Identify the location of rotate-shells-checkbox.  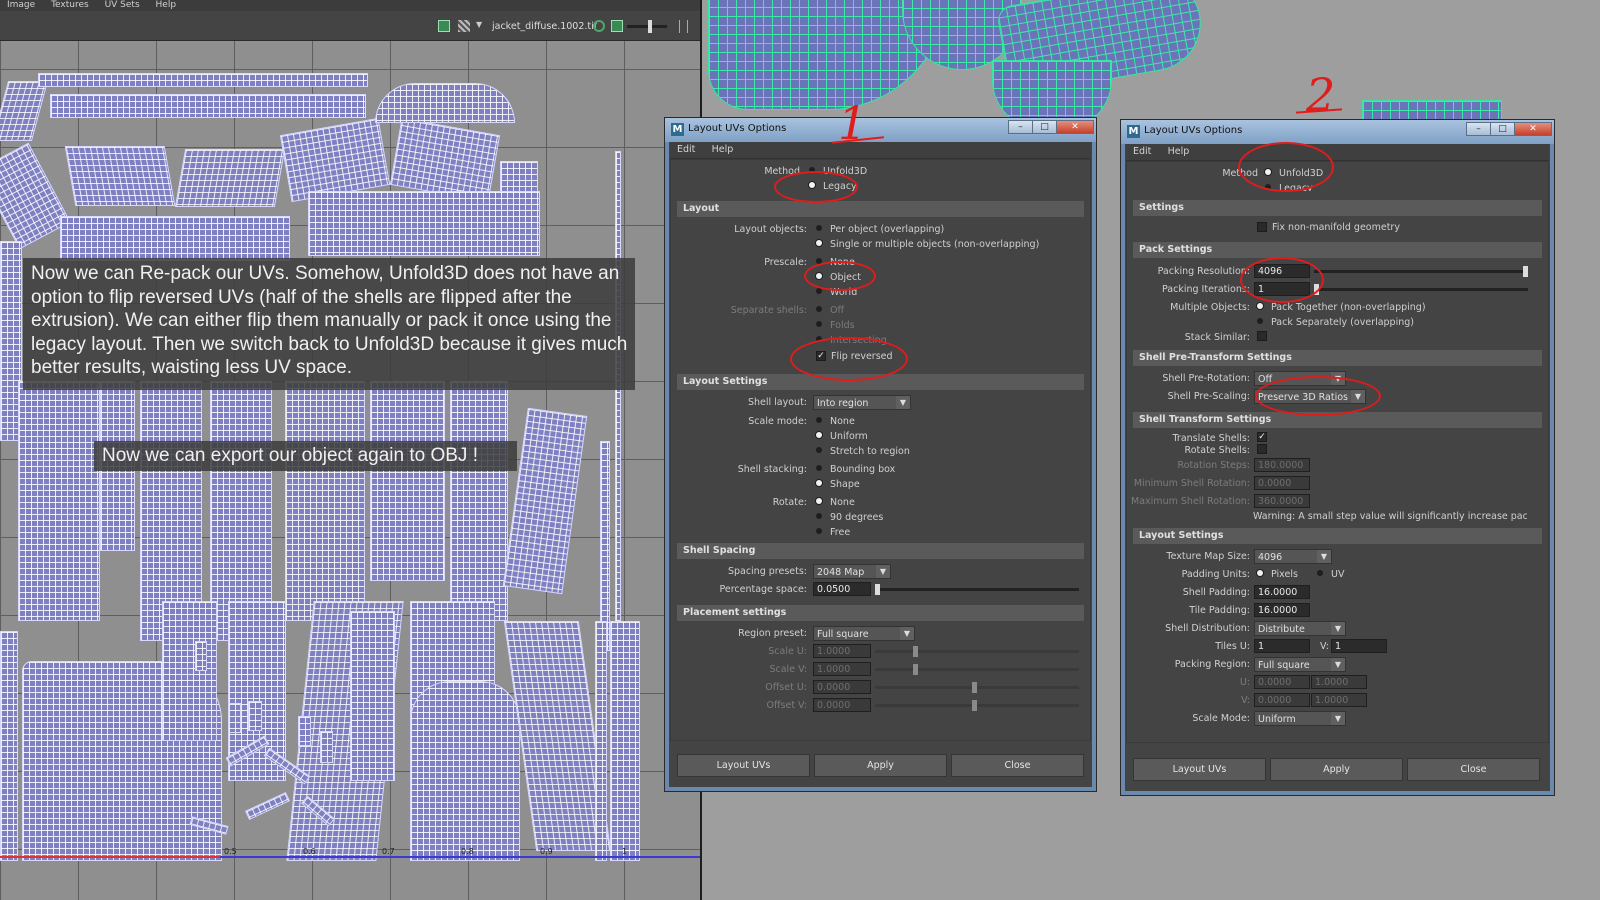
(1262, 449).